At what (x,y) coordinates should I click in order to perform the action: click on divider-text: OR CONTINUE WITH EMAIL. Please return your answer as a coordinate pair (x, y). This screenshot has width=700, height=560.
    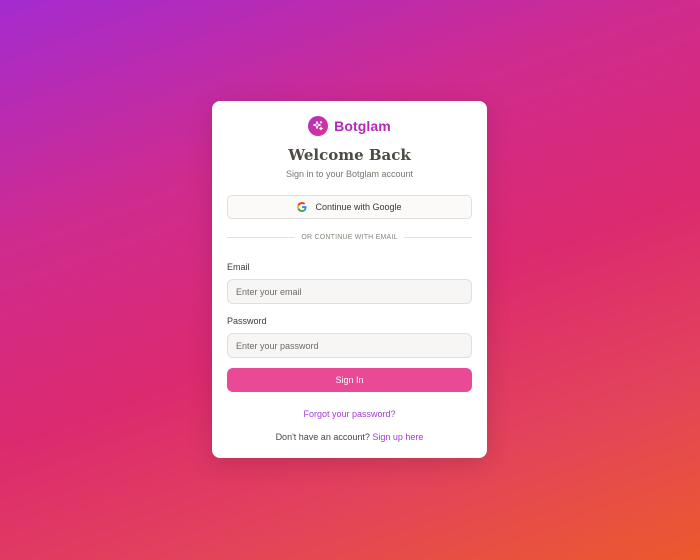
    Looking at the image, I should click on (349, 237).